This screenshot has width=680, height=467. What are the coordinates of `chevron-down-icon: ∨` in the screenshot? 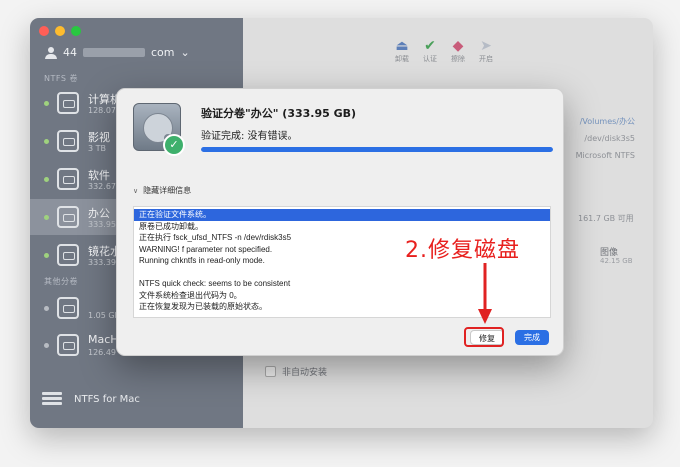 It's located at (136, 190).